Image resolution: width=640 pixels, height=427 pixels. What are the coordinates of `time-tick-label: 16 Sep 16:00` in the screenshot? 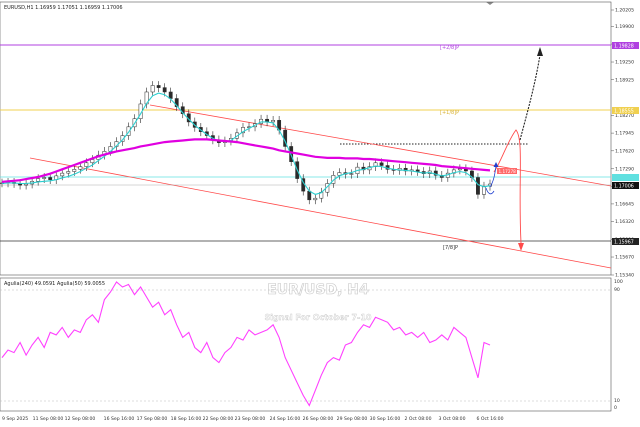 It's located at (119, 419).